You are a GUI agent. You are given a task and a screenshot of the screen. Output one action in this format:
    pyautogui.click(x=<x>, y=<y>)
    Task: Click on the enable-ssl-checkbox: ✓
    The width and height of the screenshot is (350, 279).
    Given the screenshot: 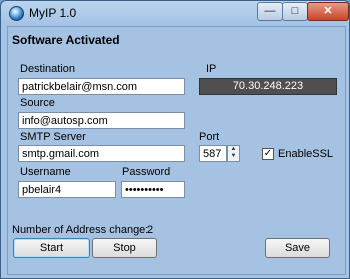 What is the action you would take?
    pyautogui.click(x=268, y=154)
    